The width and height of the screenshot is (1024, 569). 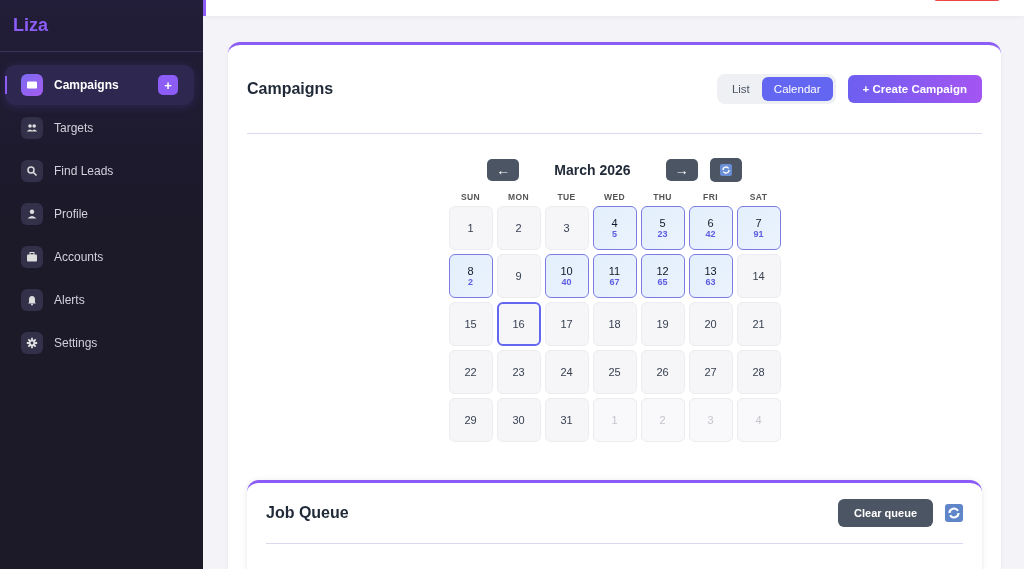 What do you see at coordinates (99, 343) in the screenshot?
I see `nav-item: Settings` at bounding box center [99, 343].